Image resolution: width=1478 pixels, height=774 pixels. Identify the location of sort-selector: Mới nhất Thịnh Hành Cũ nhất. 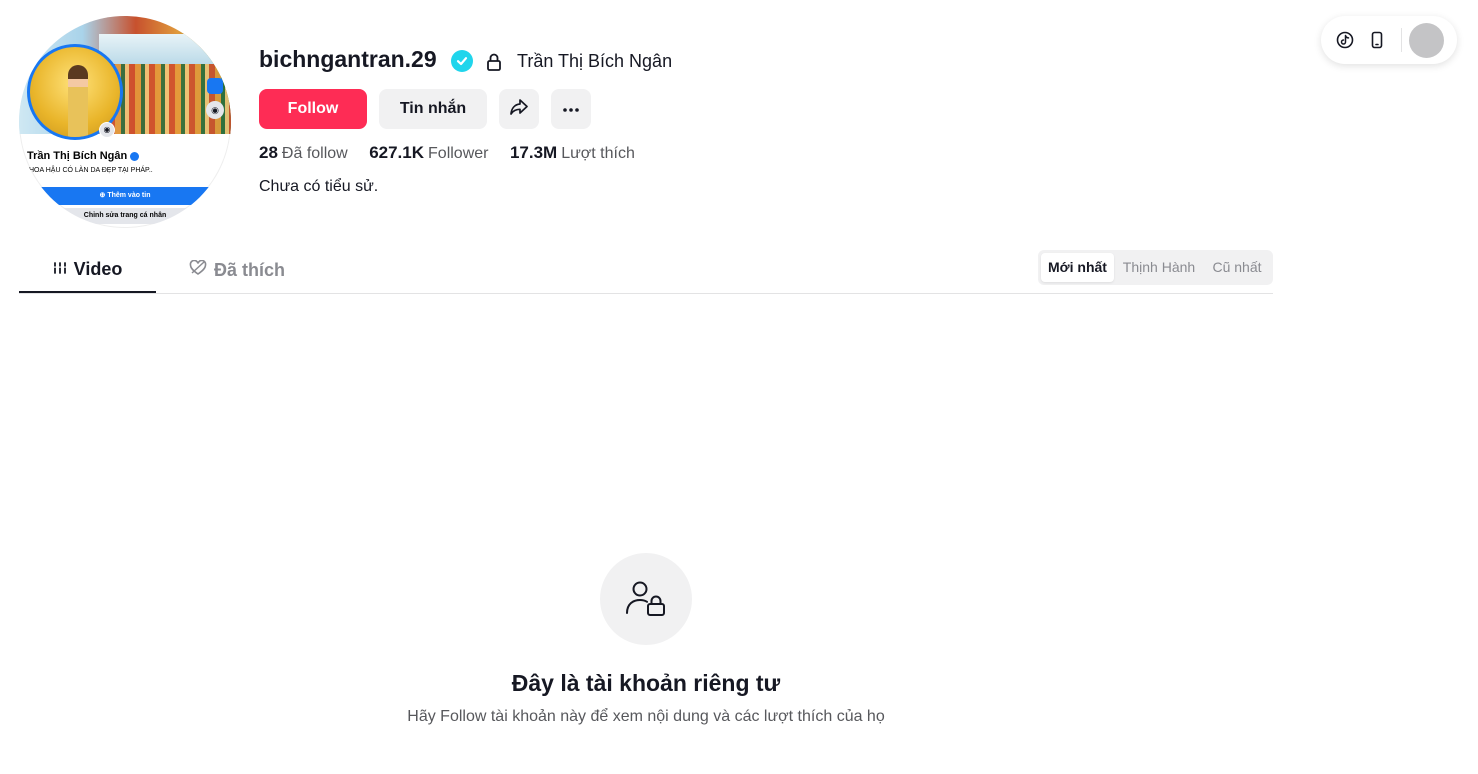
(1155, 267).